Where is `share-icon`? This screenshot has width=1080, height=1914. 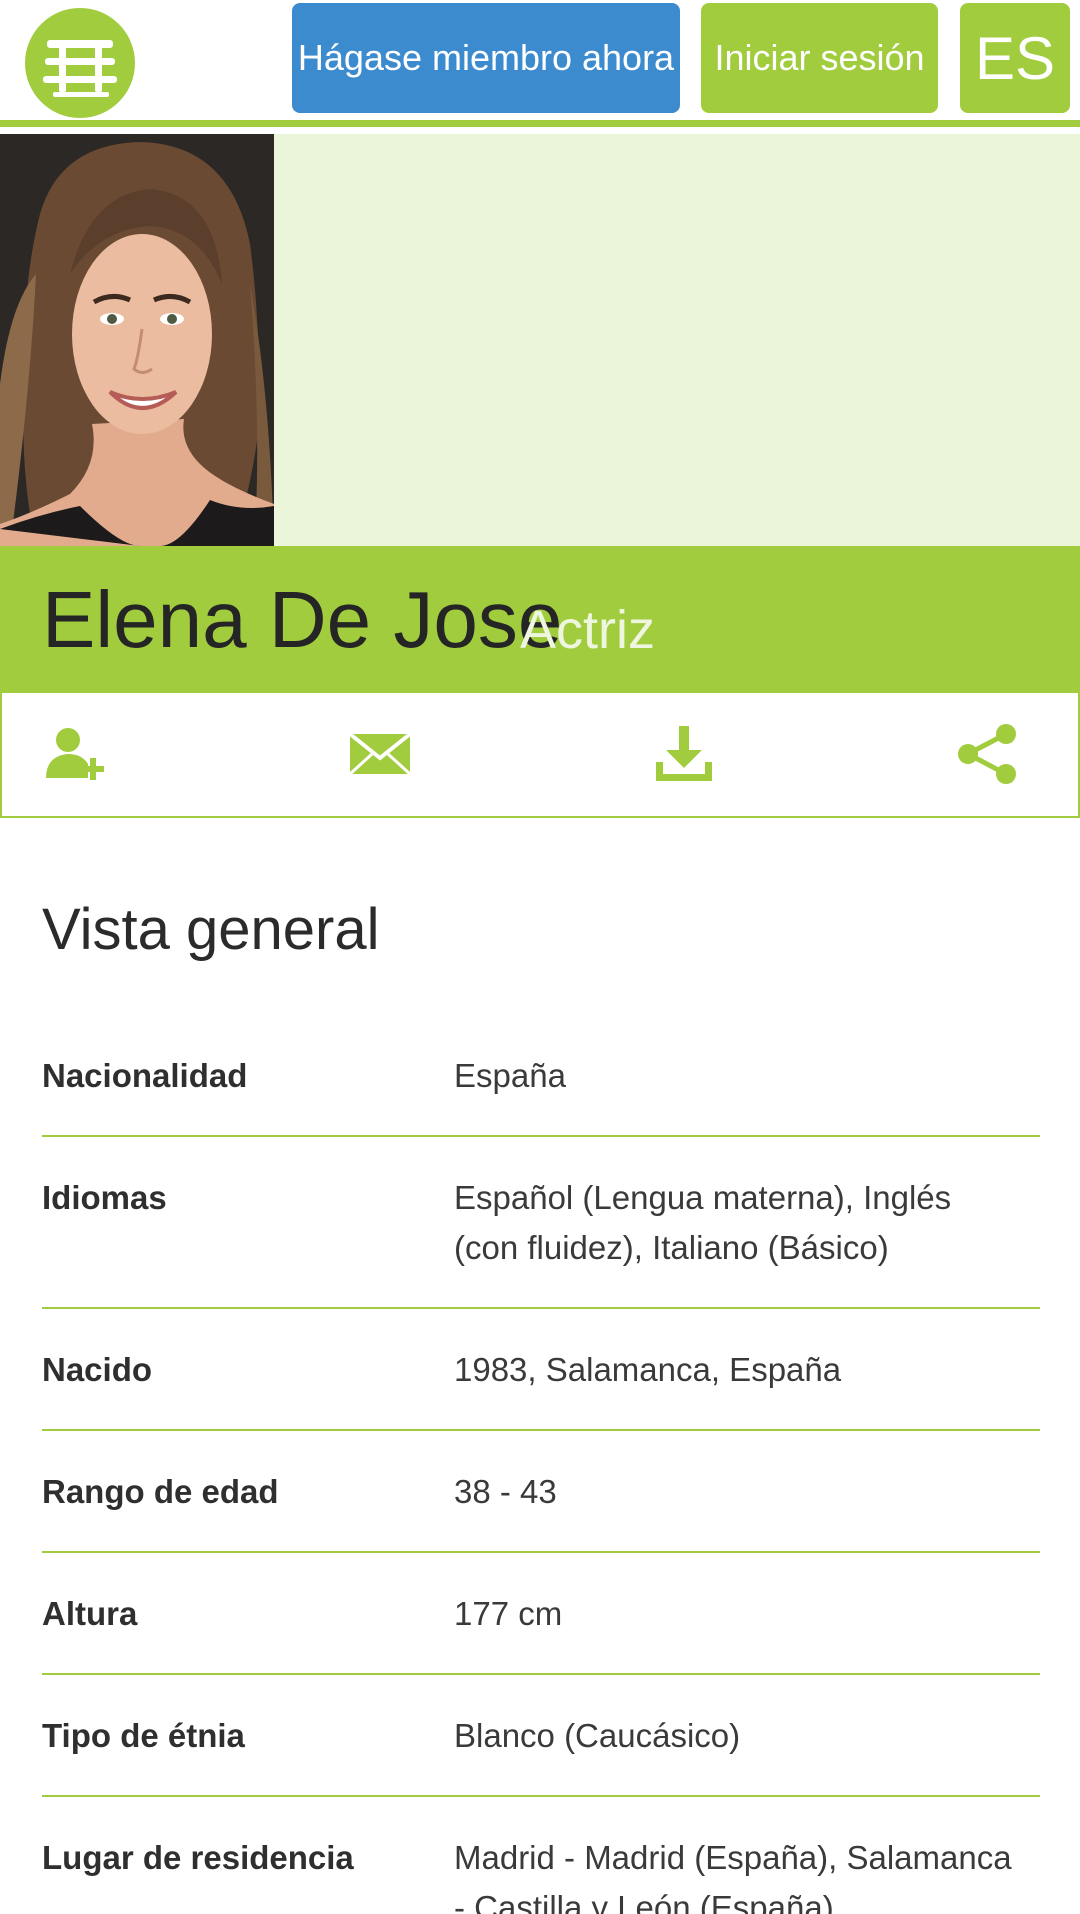
share-icon is located at coordinates (987, 754).